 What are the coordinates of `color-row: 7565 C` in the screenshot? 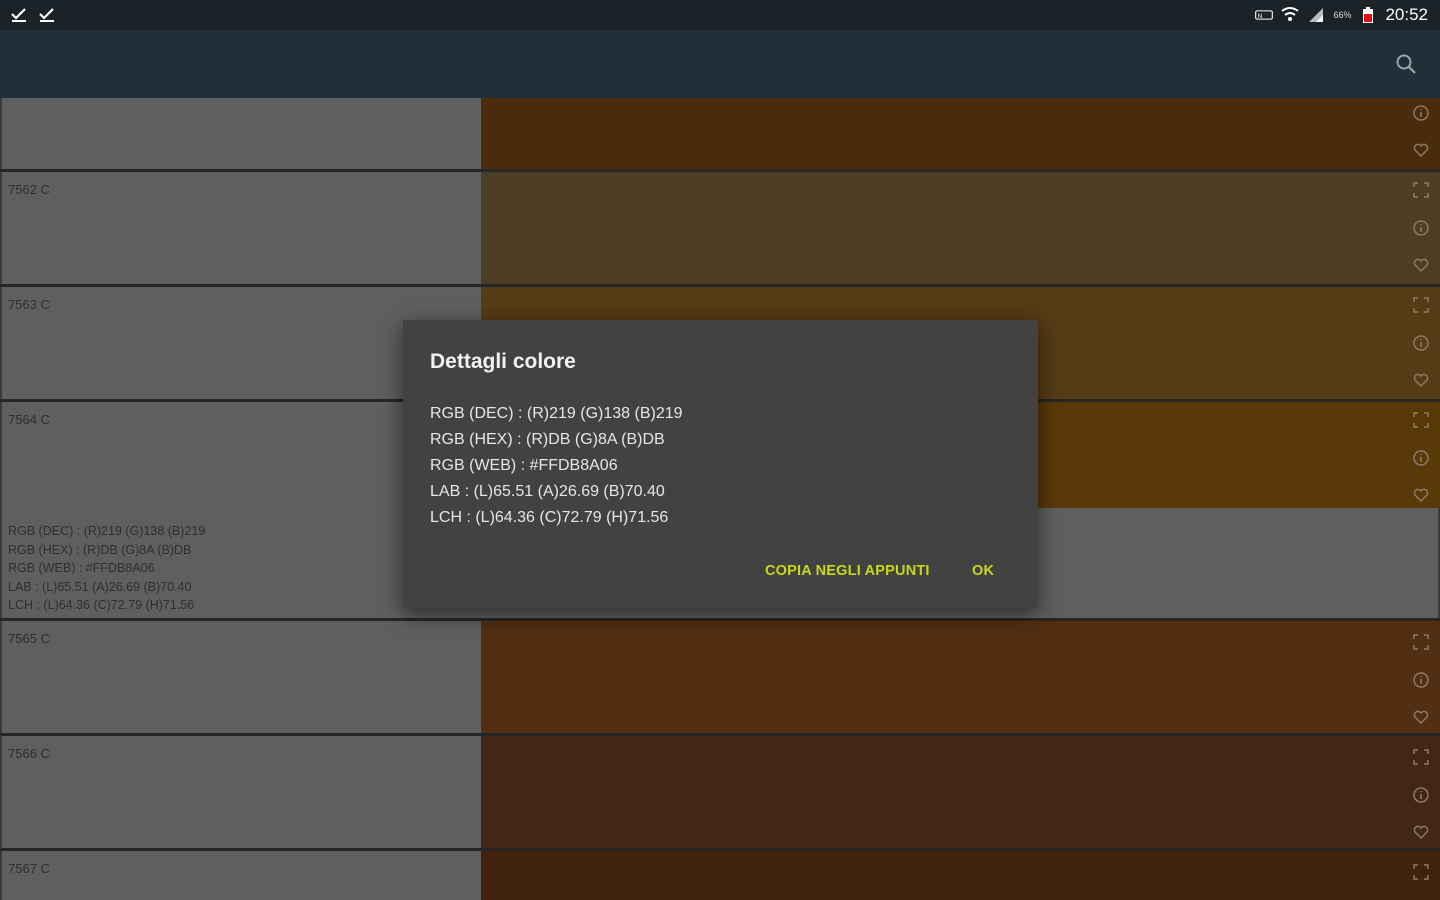 It's located at (720, 678).